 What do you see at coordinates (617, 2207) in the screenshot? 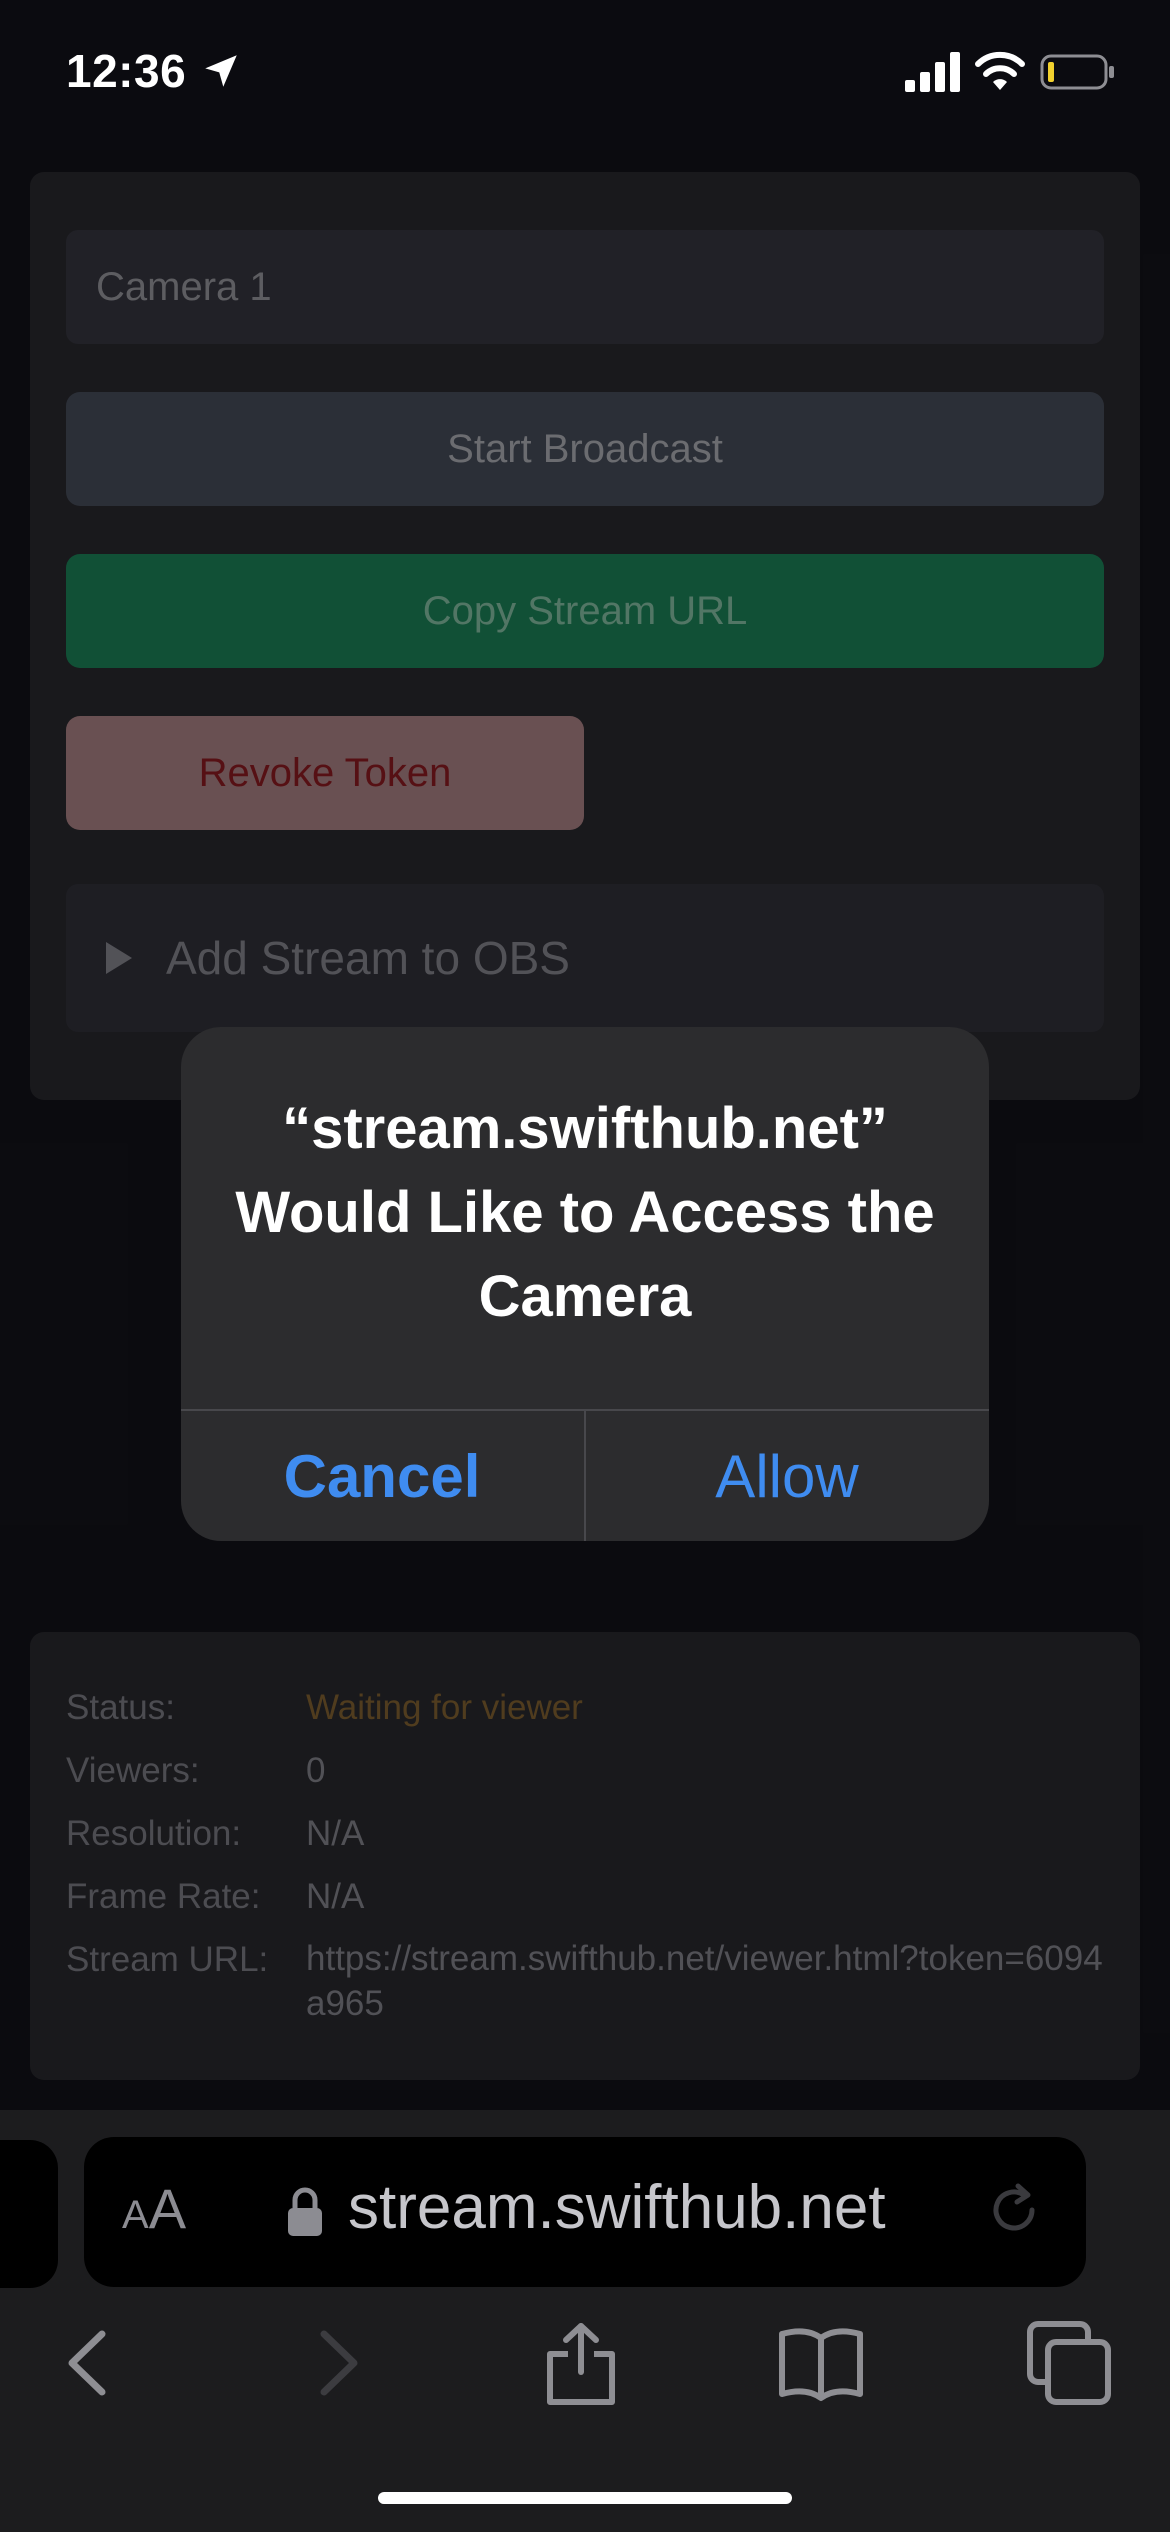
I see `url-text: stream.swifthub.net` at bounding box center [617, 2207].